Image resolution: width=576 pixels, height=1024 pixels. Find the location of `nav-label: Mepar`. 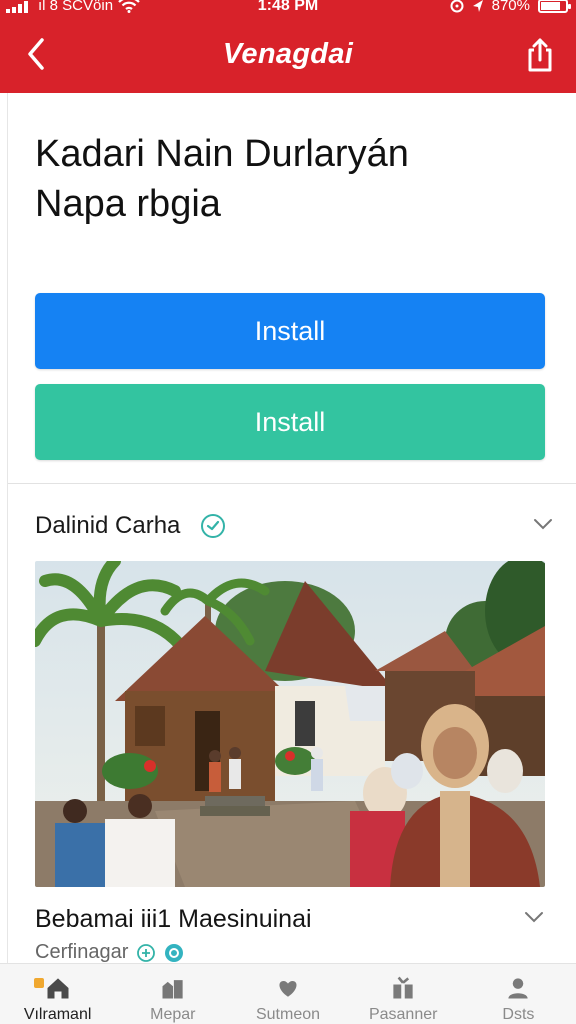

nav-label: Mepar is located at coordinates (173, 1014).